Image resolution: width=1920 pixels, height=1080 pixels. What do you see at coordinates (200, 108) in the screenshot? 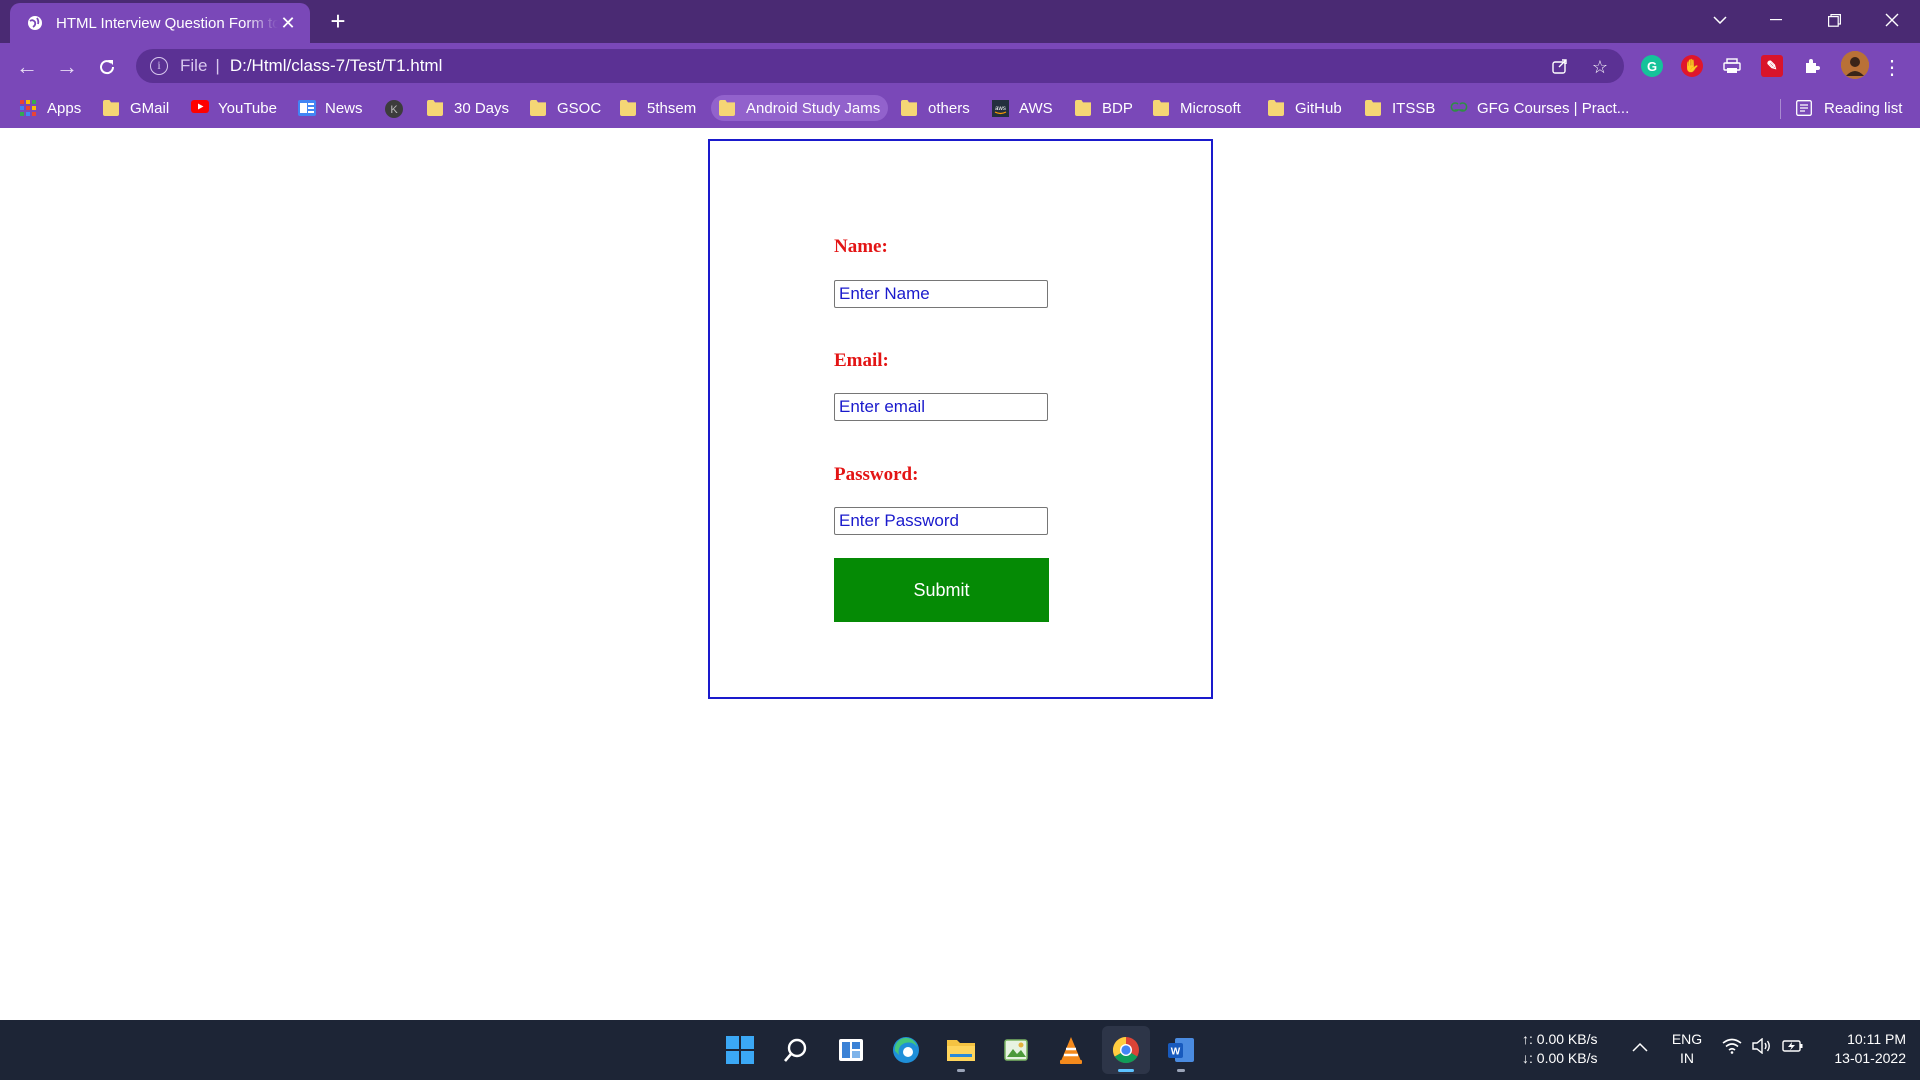
I see `youtube-icon` at bounding box center [200, 108].